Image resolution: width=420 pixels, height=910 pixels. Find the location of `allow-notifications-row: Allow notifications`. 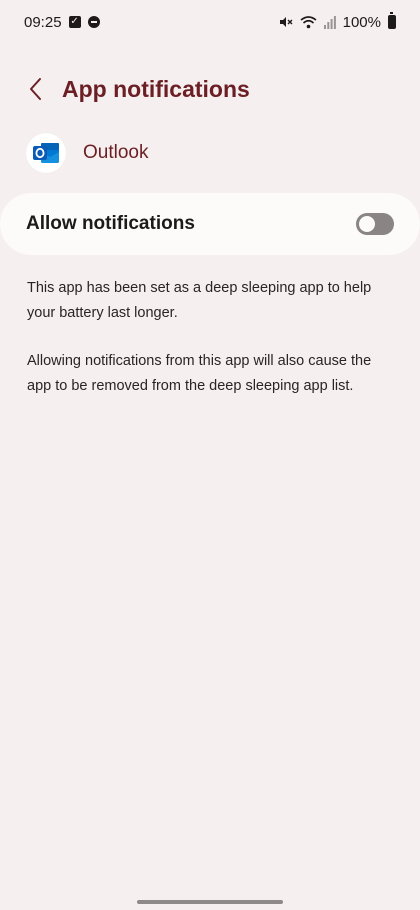

allow-notifications-row: Allow notifications is located at coordinates (210, 224).